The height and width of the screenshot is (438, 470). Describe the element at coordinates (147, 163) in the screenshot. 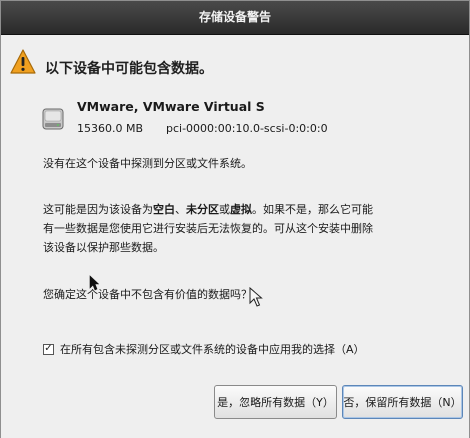

I see `no-partition-message: 没有在这个设备中探测到分区或文件系统。` at that location.